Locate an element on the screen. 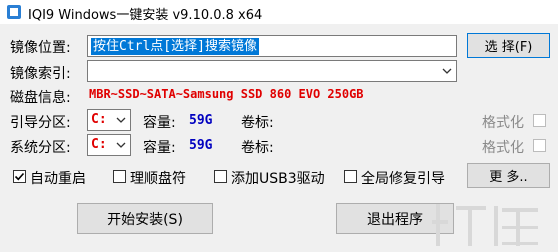 The width and height of the screenshot is (558, 252). add-usb3-driver-label: 添加USB3驱动 is located at coordinates (278, 179).